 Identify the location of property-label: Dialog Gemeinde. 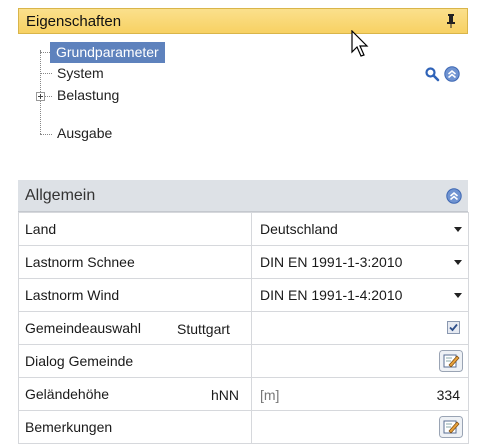
(135, 361).